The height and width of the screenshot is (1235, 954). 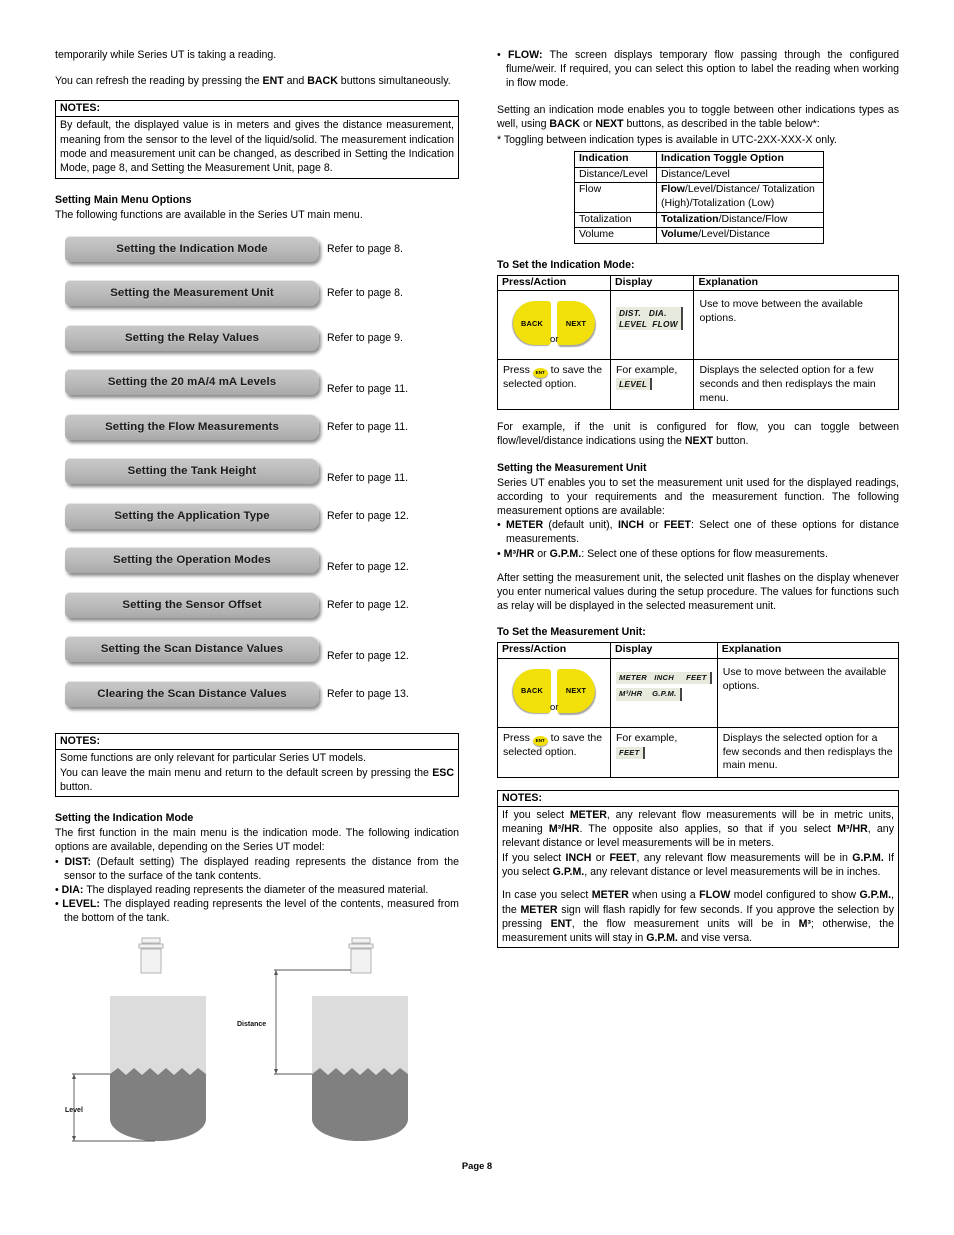 I want to click on menu-button: Setting the Relay Values, so click(x=192, y=337).